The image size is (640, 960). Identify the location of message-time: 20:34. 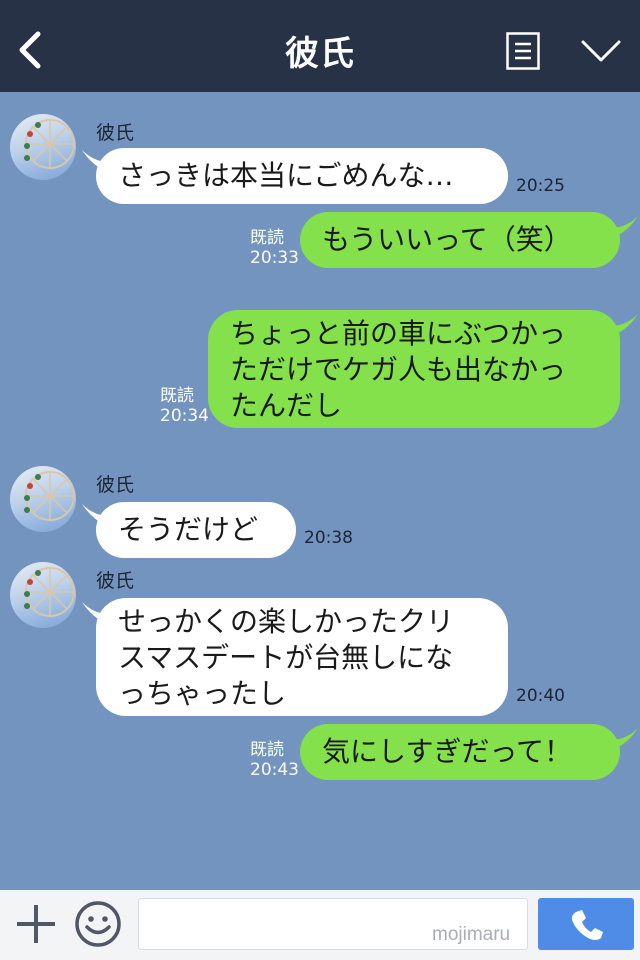
(184, 416).